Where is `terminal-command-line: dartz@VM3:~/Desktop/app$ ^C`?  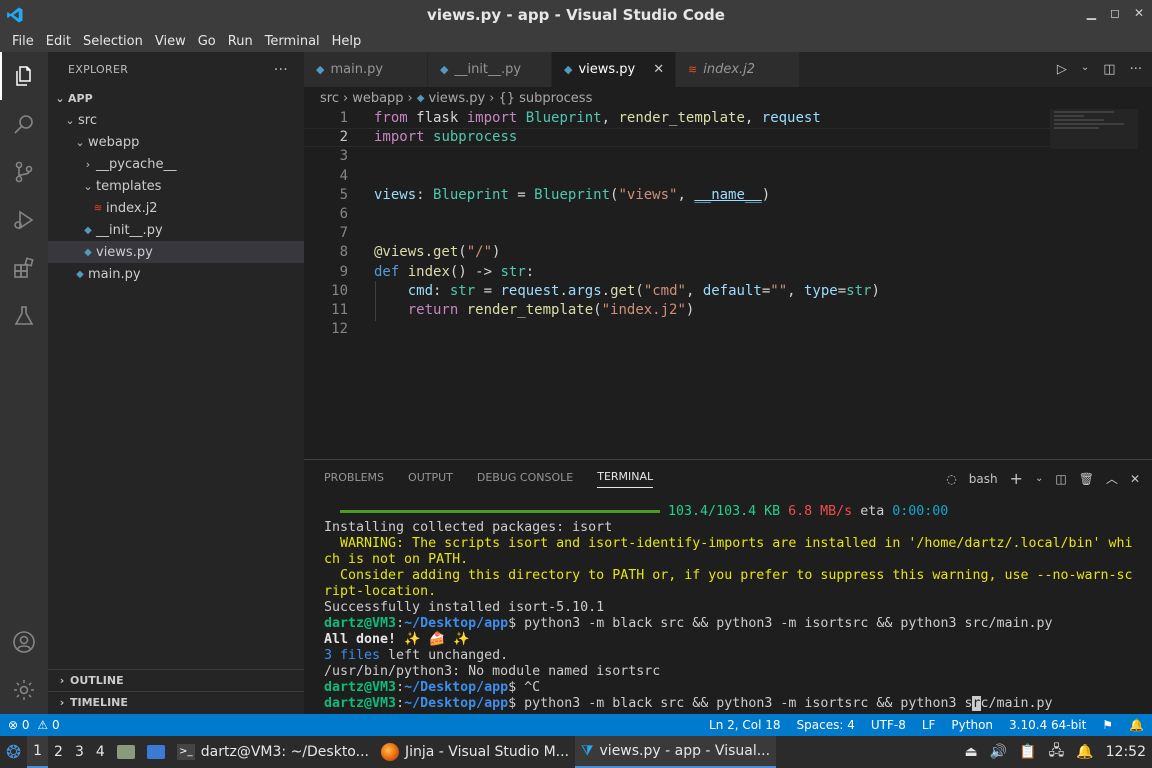
terminal-command-line: dartz@VM3:~/Desktop/app$ ^C is located at coordinates (432, 687).